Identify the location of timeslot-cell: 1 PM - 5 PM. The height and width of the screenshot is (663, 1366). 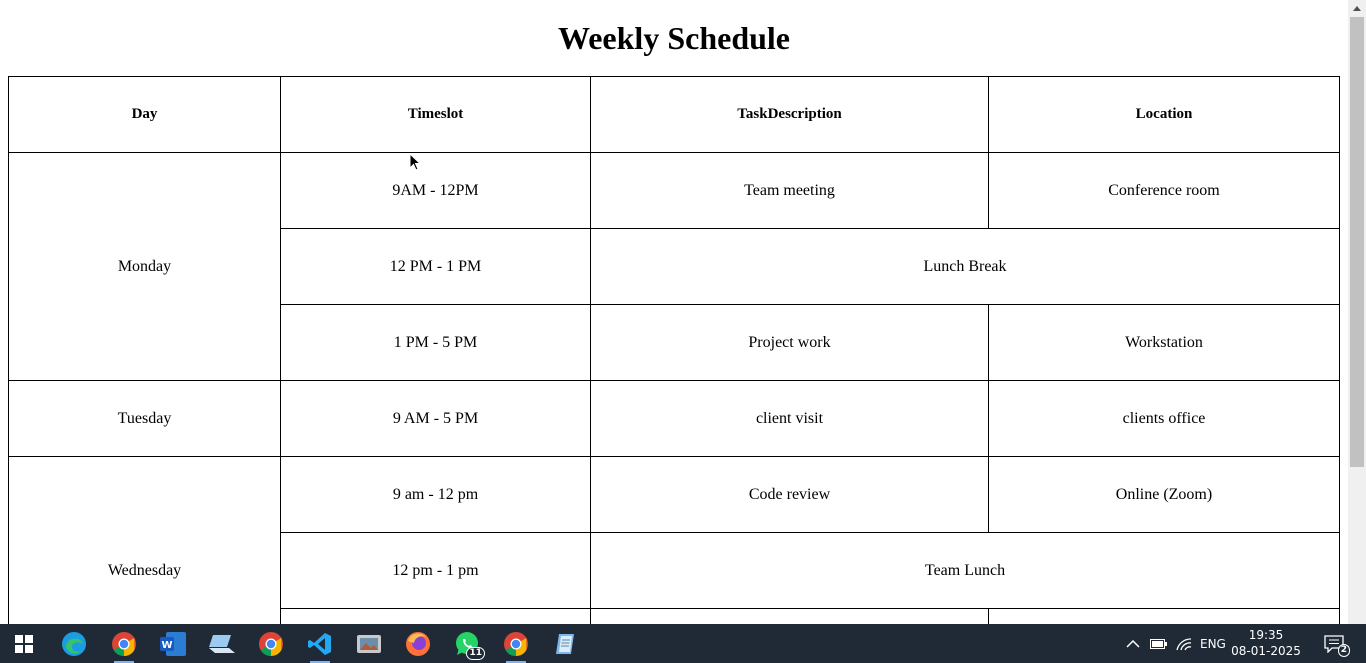
(435, 342).